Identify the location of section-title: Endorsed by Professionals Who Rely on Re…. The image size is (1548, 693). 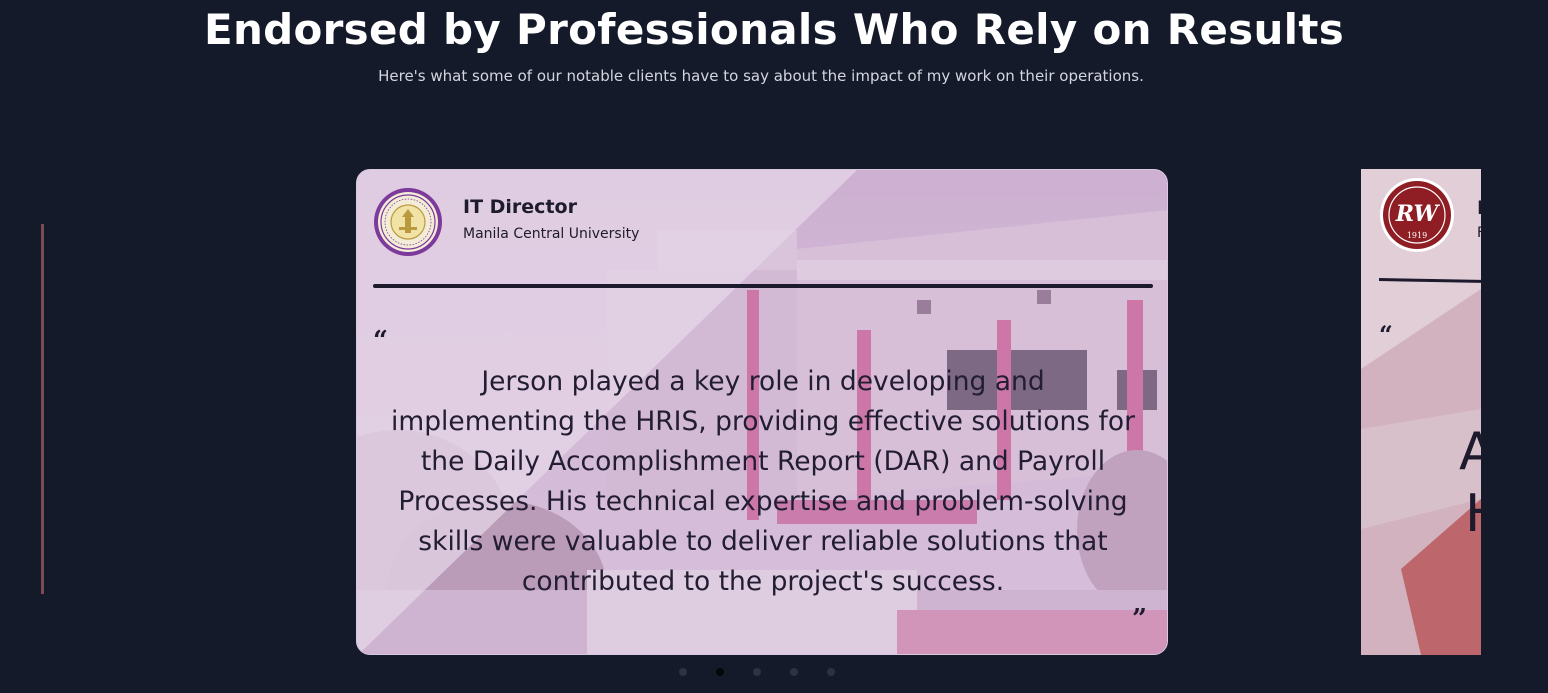
(774, 29).